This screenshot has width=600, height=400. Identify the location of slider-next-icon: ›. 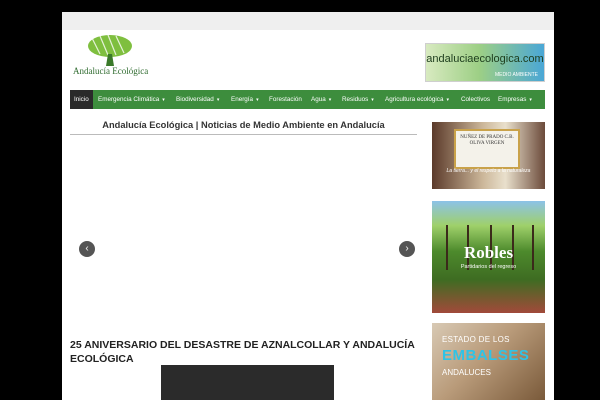
(407, 249).